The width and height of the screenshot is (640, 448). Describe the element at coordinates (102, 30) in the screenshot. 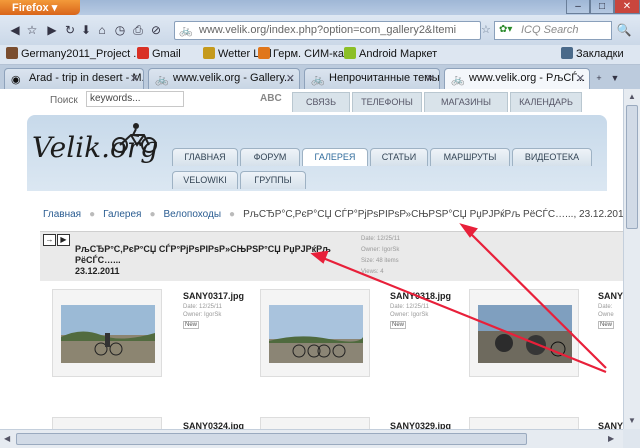

I see `home-icon: ⌂` at that location.